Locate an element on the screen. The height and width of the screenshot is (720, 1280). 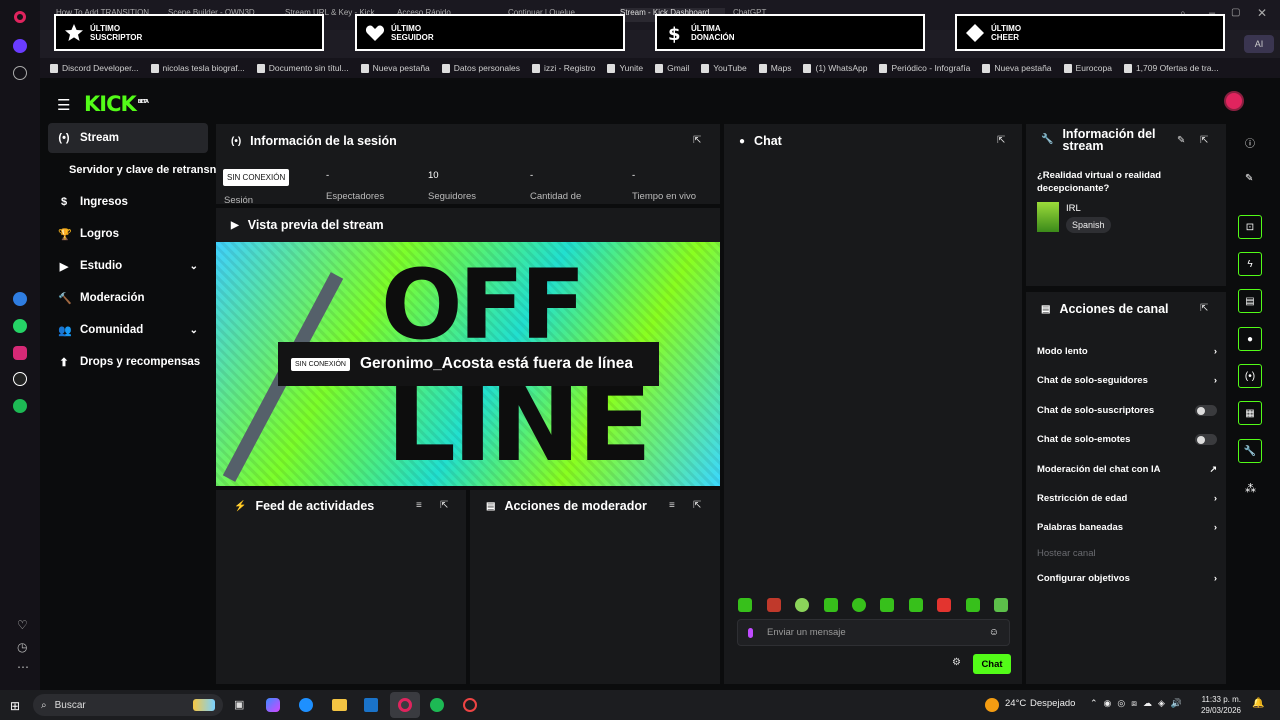
layout-icon: ▦ is located at coordinates (1250, 413).